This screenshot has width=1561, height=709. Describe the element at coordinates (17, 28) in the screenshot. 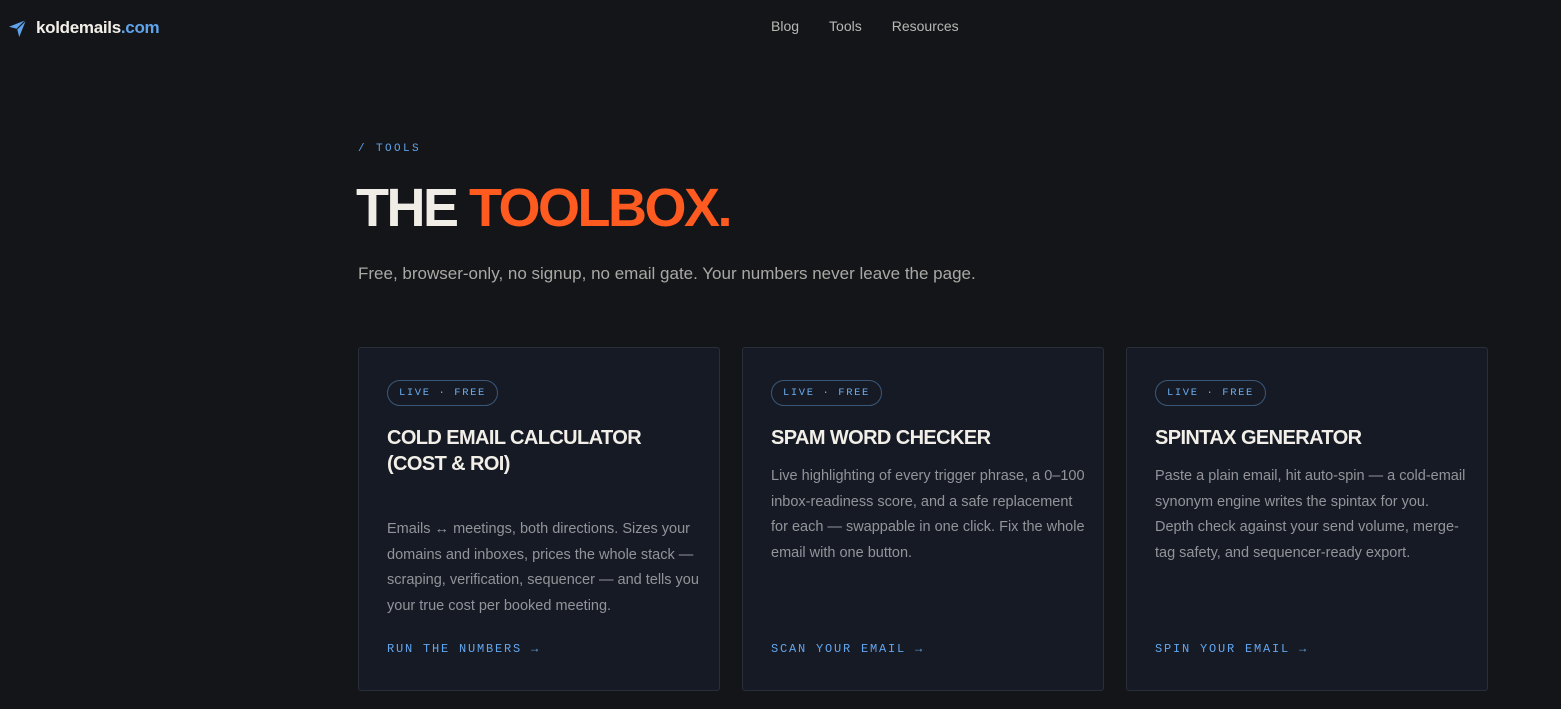

I see `paper-plane-icon` at that location.